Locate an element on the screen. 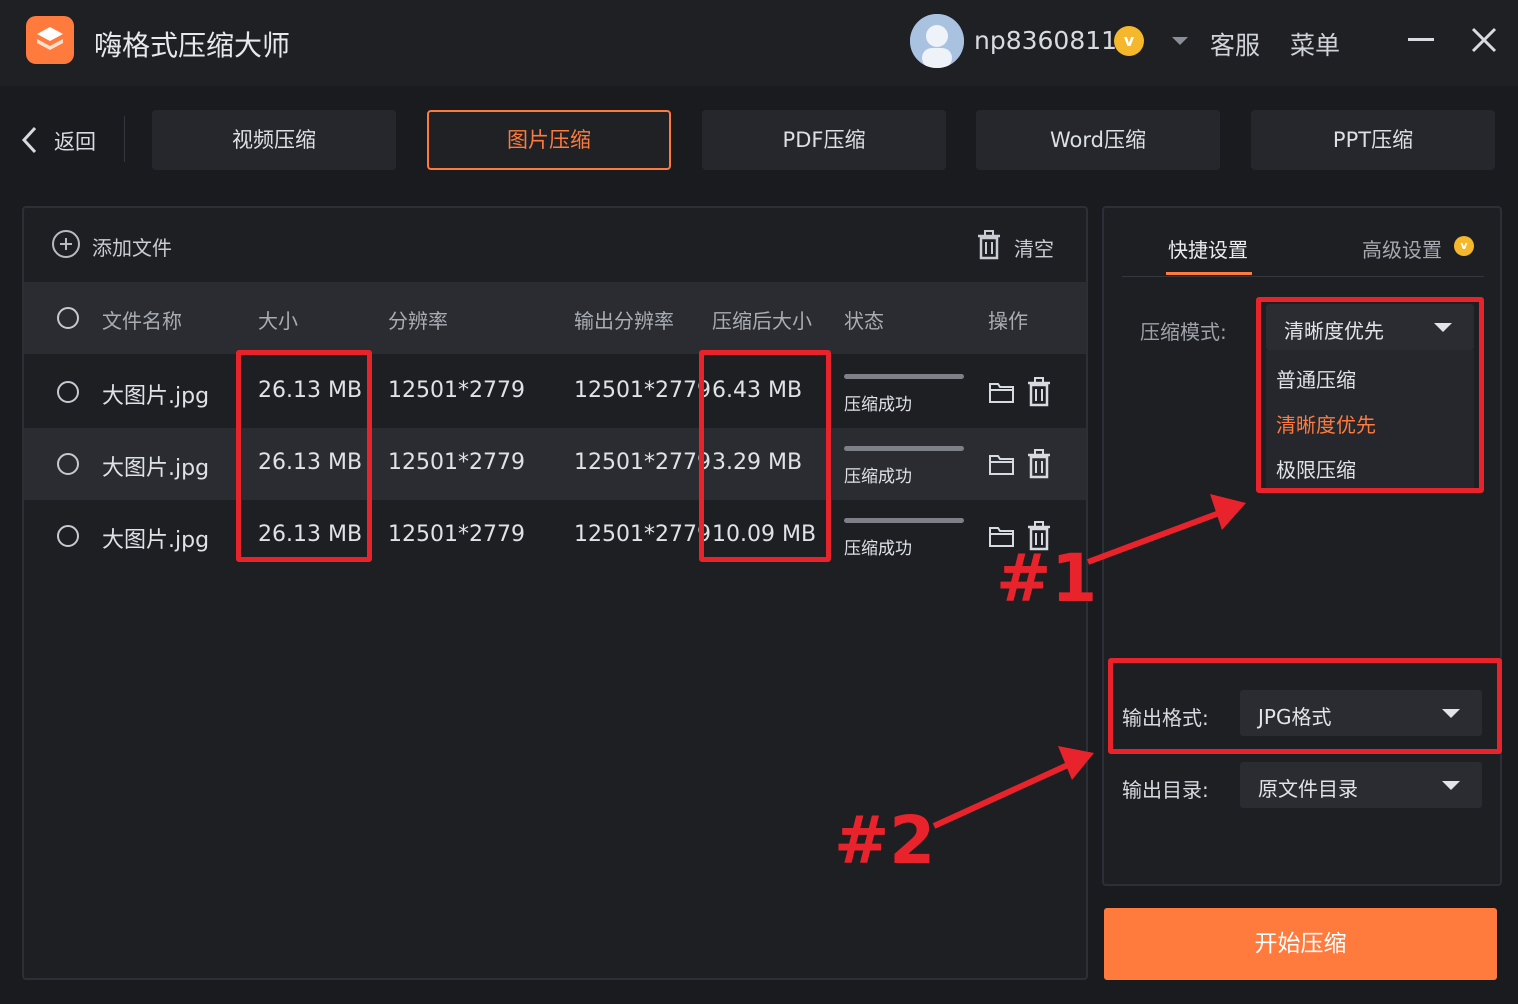  annotation-label-1: #1 is located at coordinates (1047, 578).